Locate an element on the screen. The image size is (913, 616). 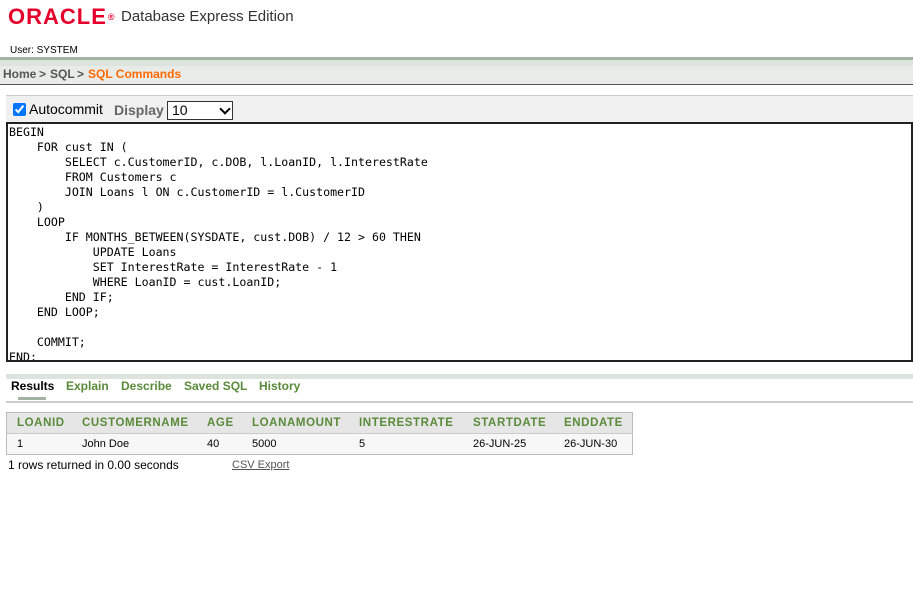
tab-history: History is located at coordinates (279, 386).